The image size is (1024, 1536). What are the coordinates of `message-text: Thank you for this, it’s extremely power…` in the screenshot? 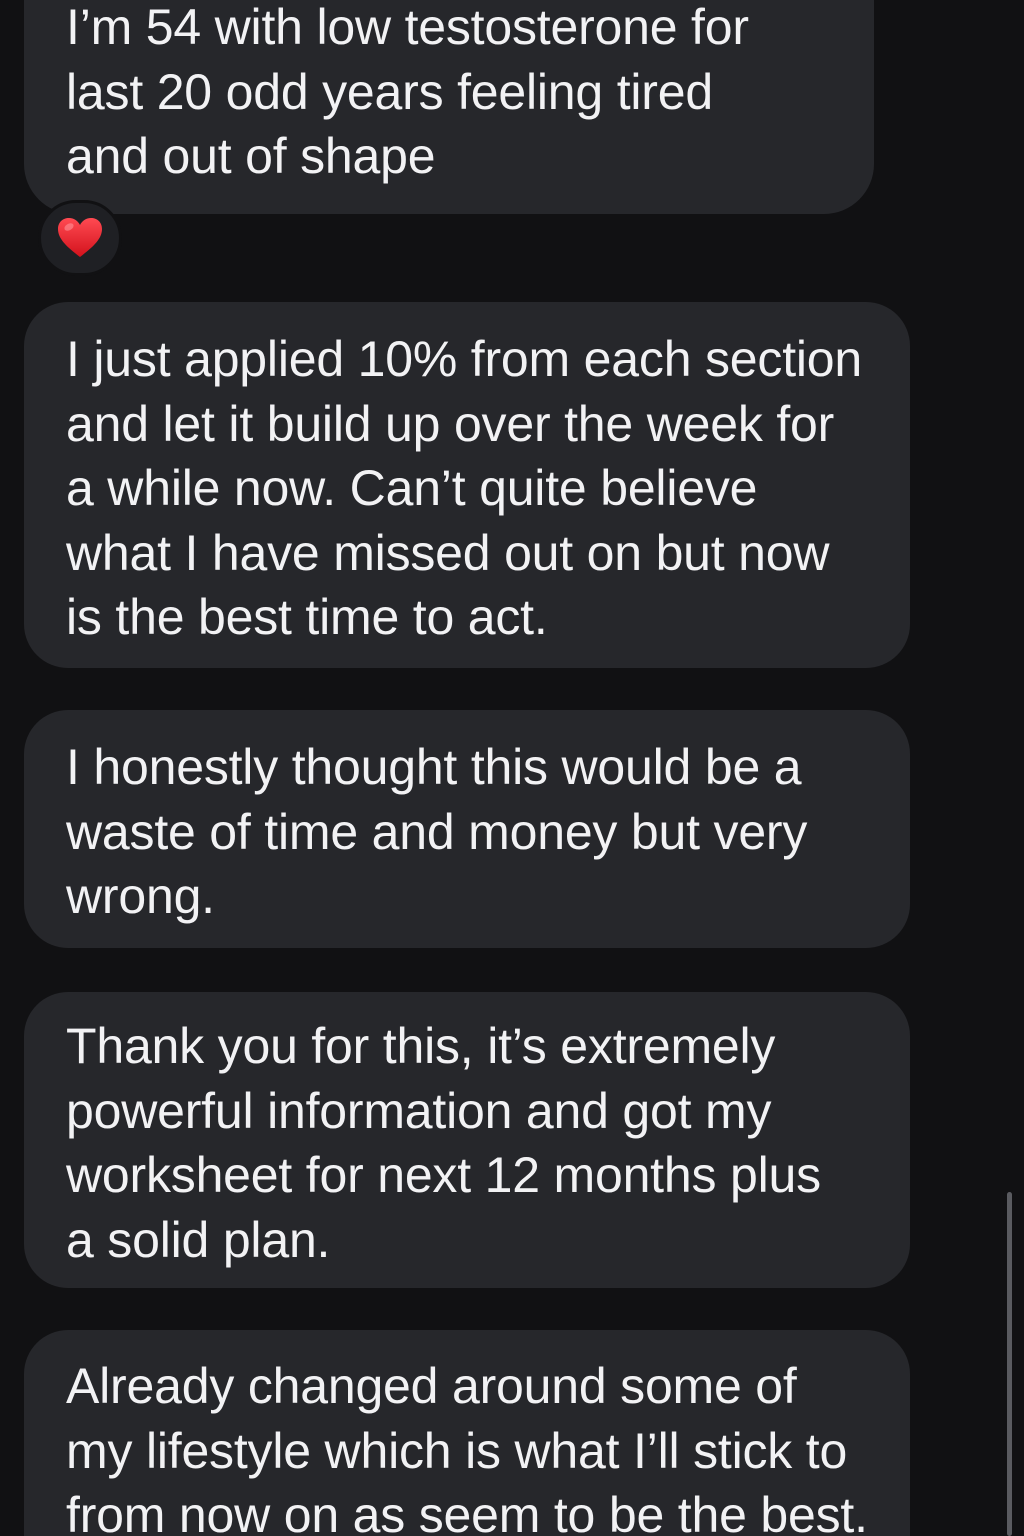 It's located at (443, 1143).